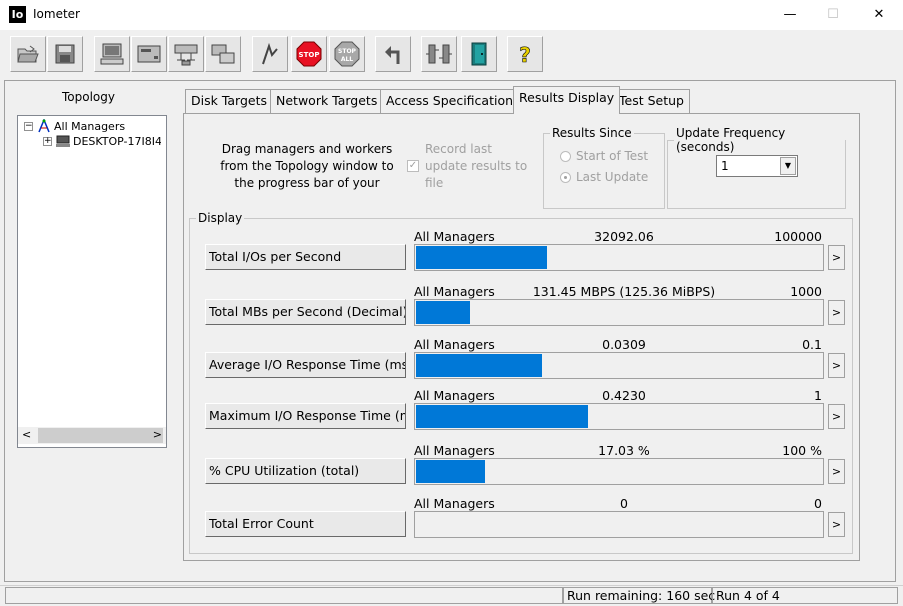  I want to click on network-icon, so click(186, 55).